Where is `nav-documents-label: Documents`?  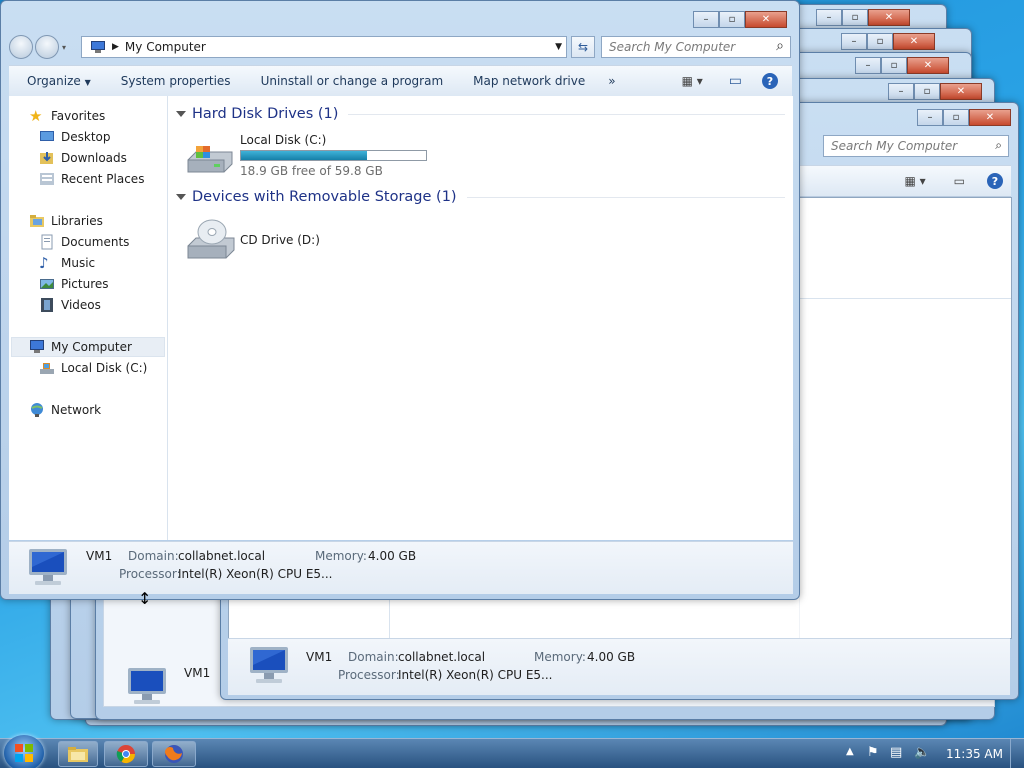
nav-documents-label: Documents is located at coordinates (95, 242).